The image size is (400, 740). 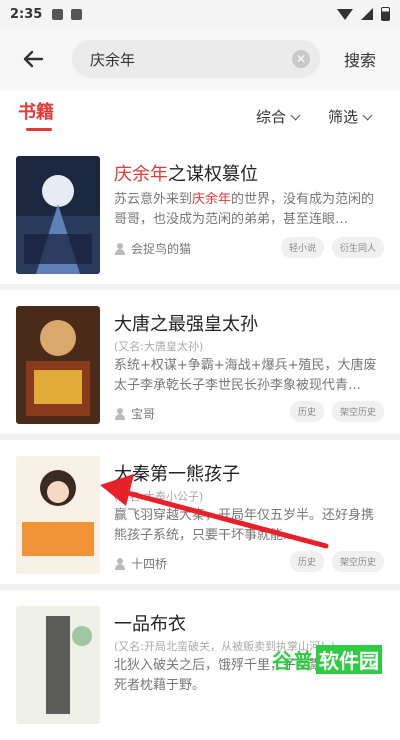 What do you see at coordinates (58, 14) in the screenshot?
I see `image-notification-icon` at bounding box center [58, 14].